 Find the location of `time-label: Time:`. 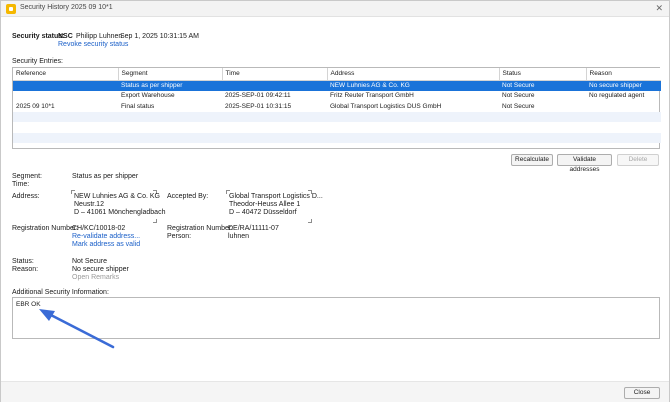

time-label: Time: is located at coordinates (21, 184).